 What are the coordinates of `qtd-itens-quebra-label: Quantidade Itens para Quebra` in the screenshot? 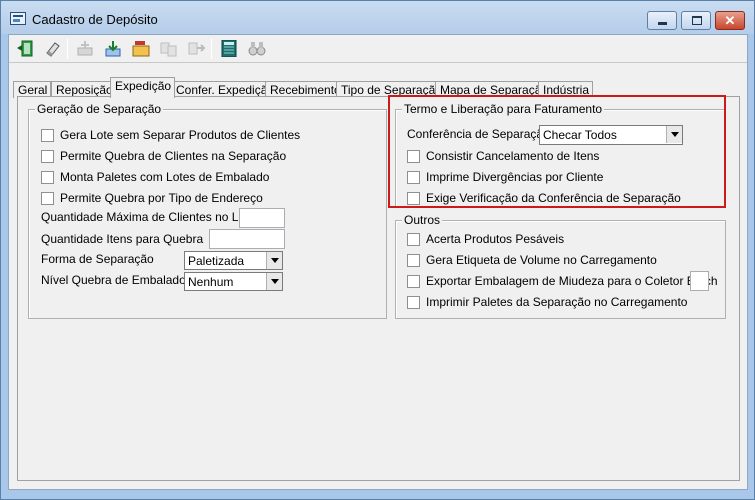 It's located at (122, 239).